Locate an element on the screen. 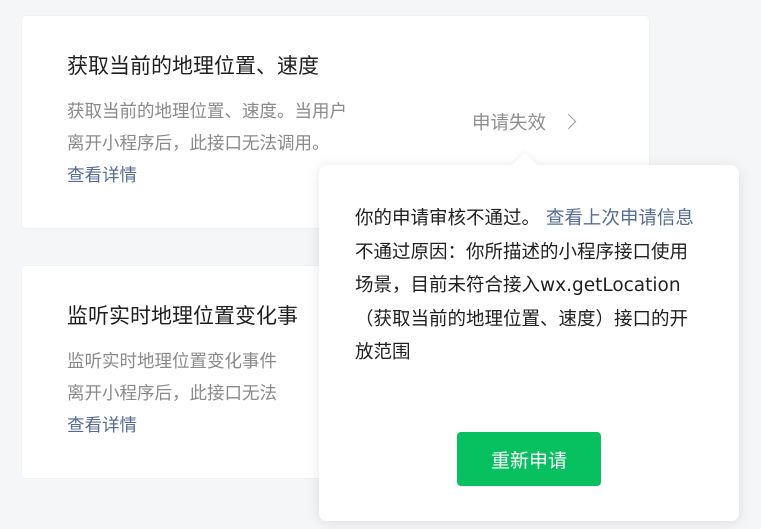 Image resolution: width=761 pixels, height=529 pixels. status-button: 申请失效 is located at coordinates (524, 122).